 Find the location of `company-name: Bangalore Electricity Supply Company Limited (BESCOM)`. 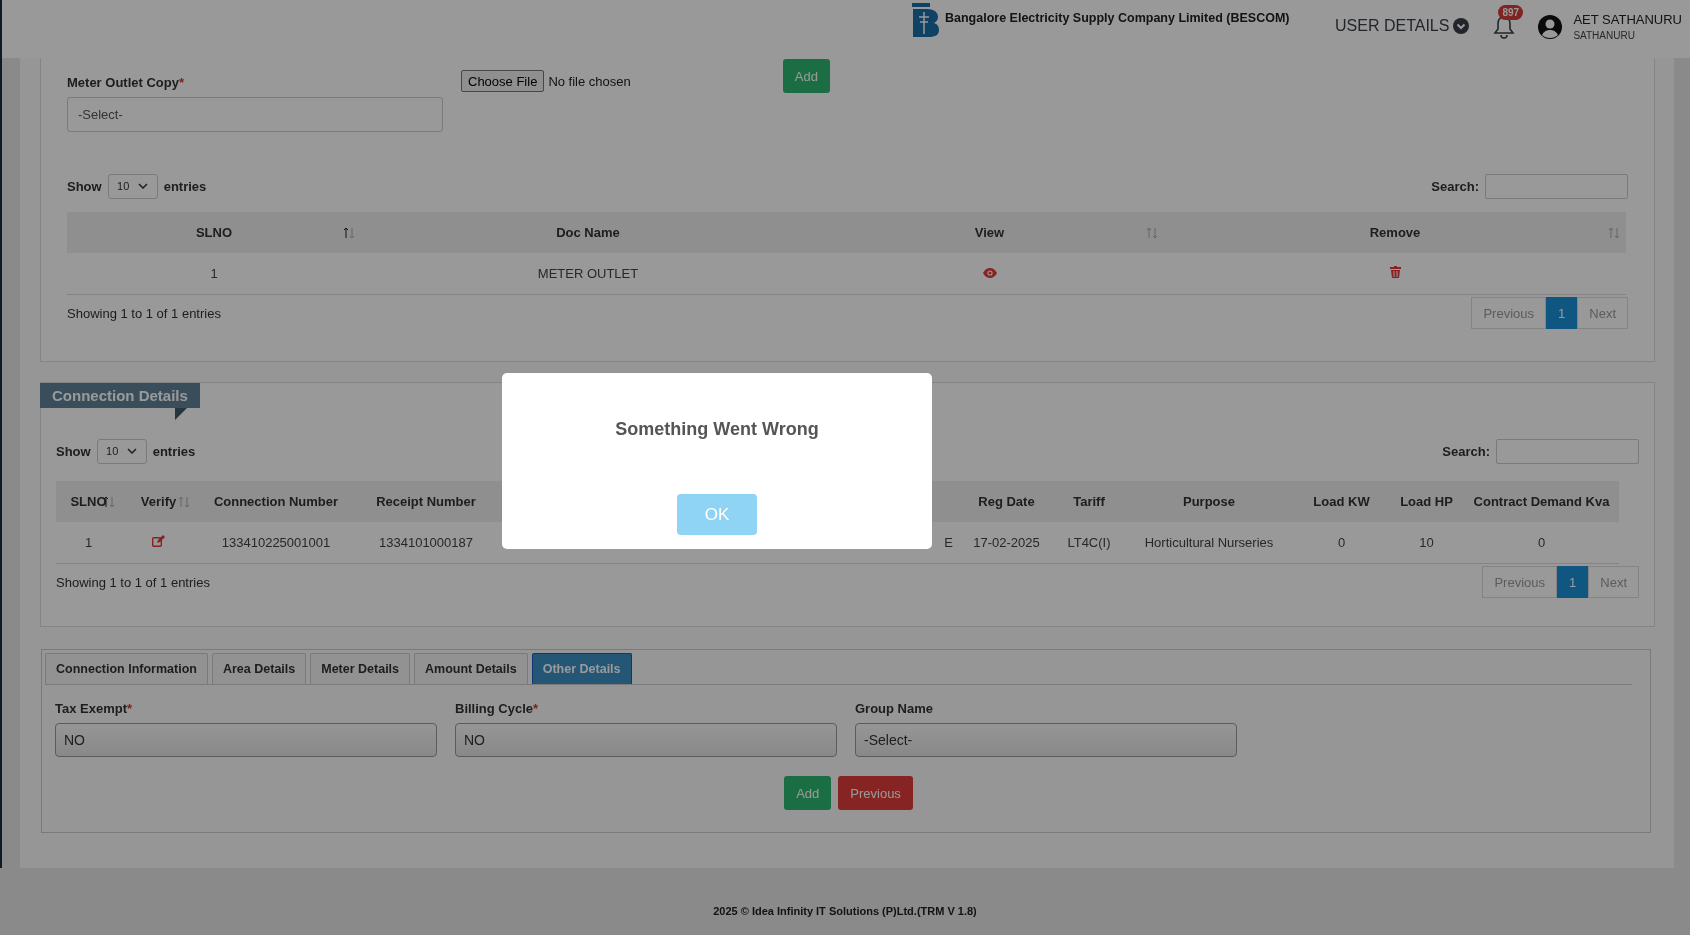

company-name: Bangalore Electricity Supply Company Limited (BESCOM) is located at coordinates (1117, 18).